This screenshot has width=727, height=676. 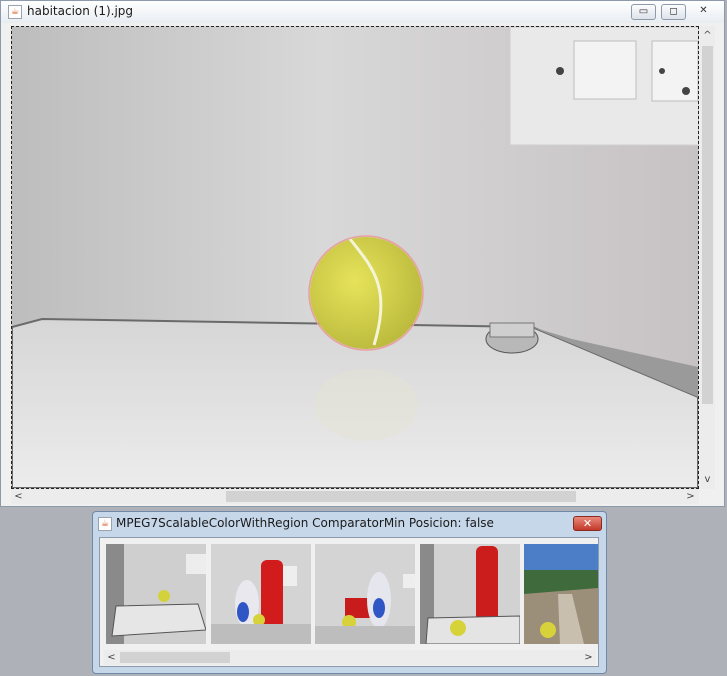 What do you see at coordinates (707, 479) in the screenshot?
I see `scroll-down-arrow: v` at bounding box center [707, 479].